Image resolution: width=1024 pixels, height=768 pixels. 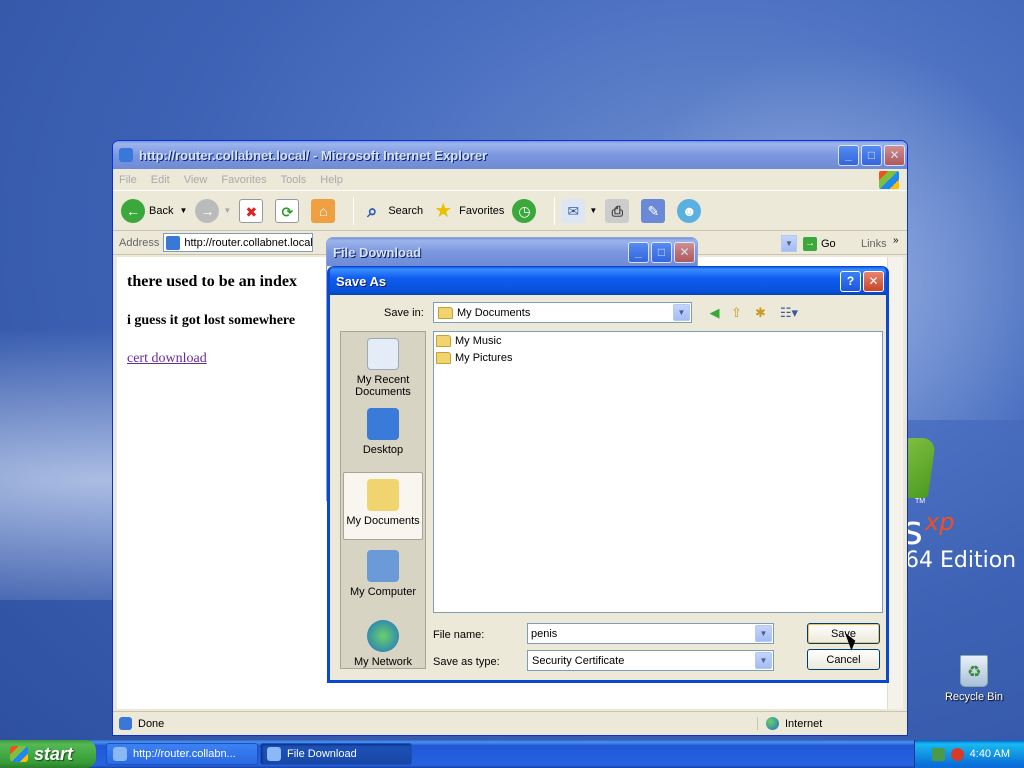 What do you see at coordinates (213, 210) in the screenshot?
I see `forward-button: → ▼` at bounding box center [213, 210].